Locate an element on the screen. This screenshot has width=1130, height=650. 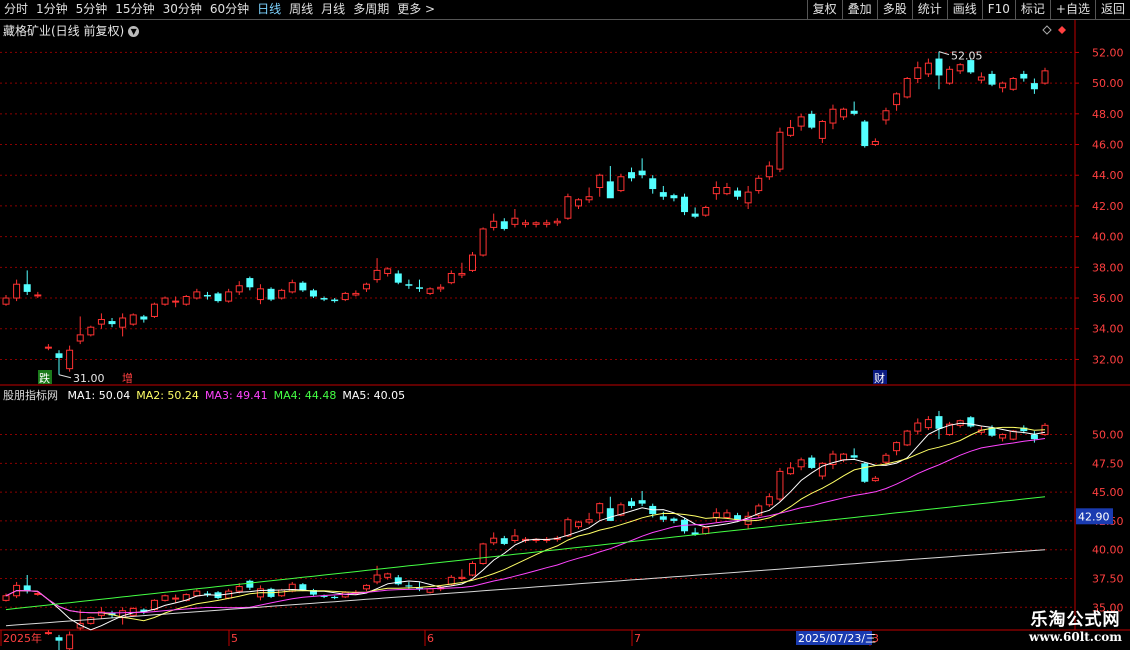
chevron-down-icon: ▼ is located at coordinates (134, 31).